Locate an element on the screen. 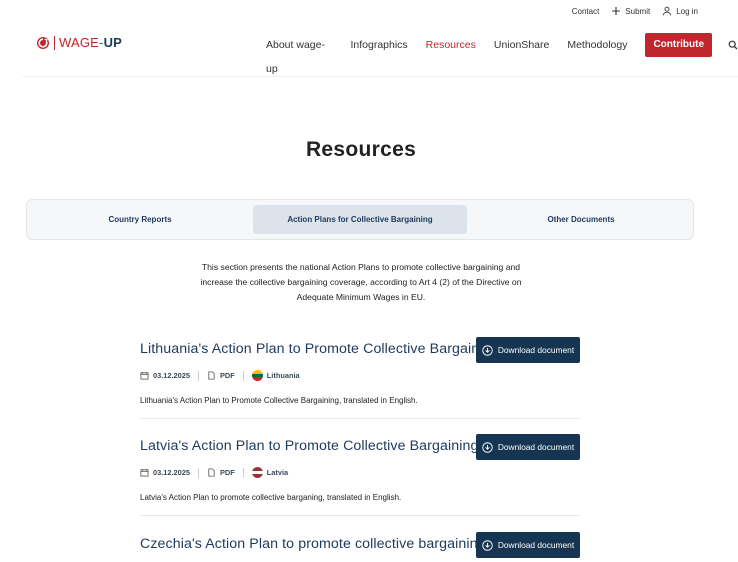  latvia-flag-icon is located at coordinates (257, 472).